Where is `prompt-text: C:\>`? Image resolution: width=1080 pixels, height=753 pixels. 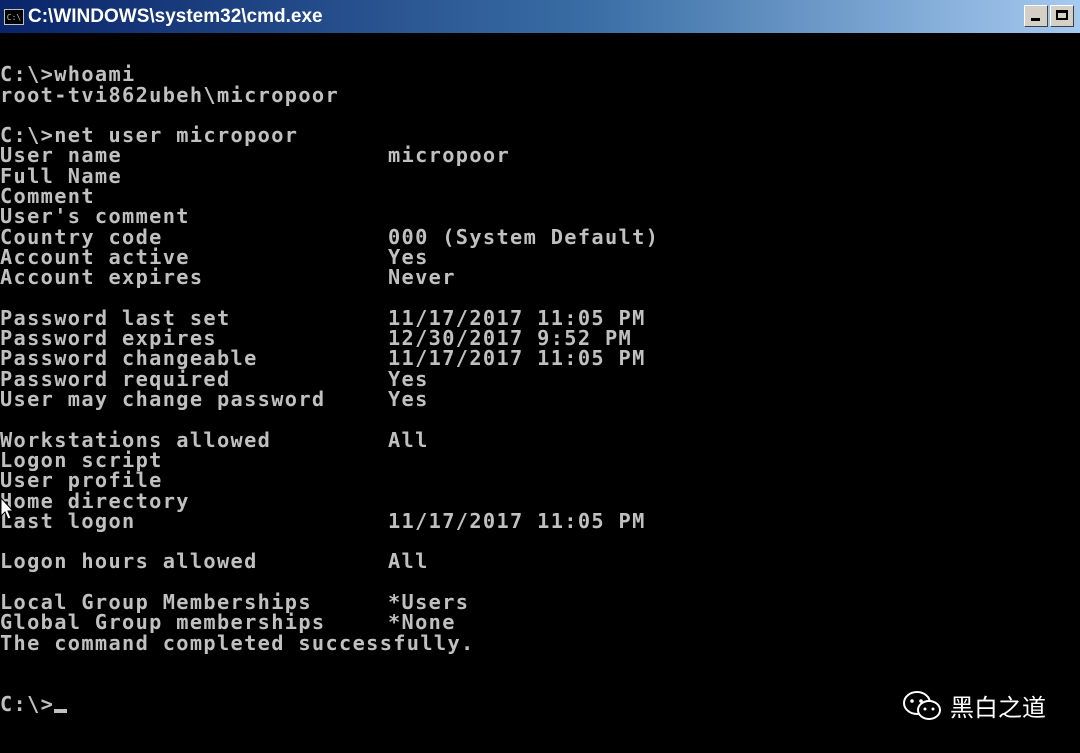
prompt-text: C:\> is located at coordinates (27, 703).